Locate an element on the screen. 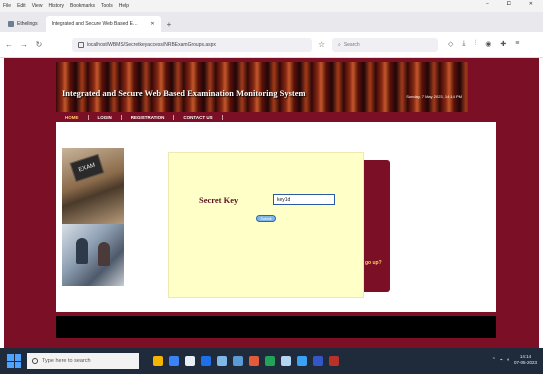 This screenshot has width=543, height=374. menu-edit: Edit is located at coordinates (21, 6).